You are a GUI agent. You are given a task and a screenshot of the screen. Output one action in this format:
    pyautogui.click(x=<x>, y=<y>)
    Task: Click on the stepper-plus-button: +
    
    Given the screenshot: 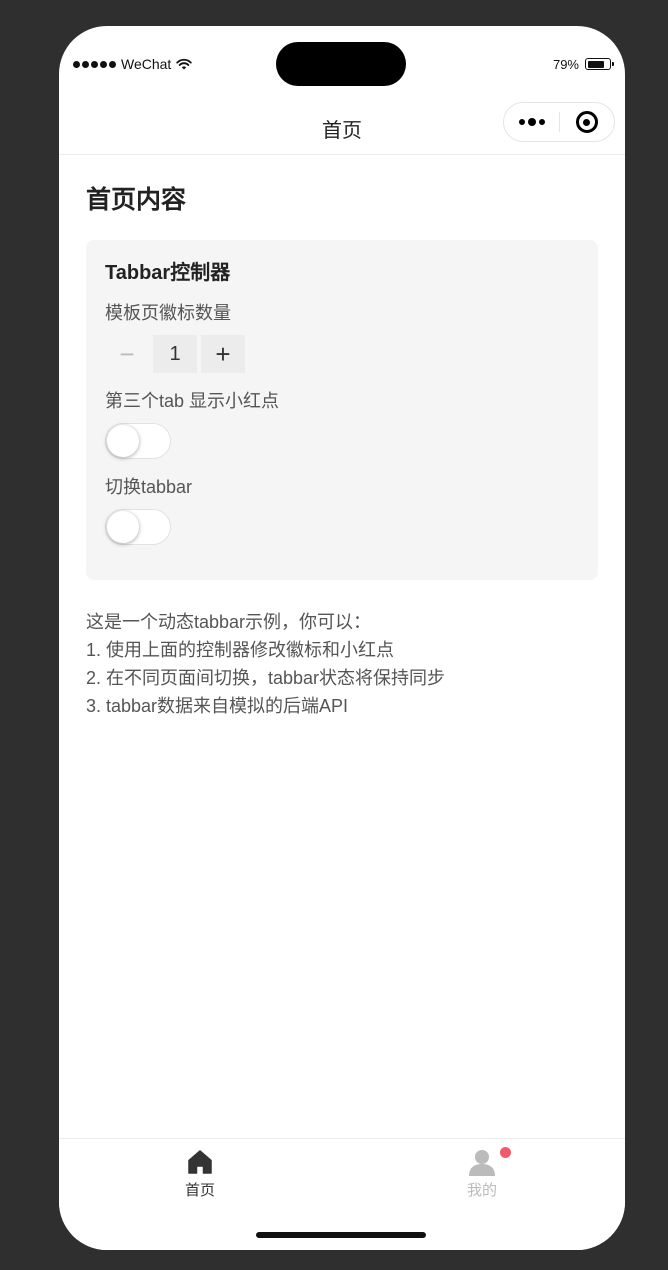 What is the action you would take?
    pyautogui.click(x=223, y=354)
    